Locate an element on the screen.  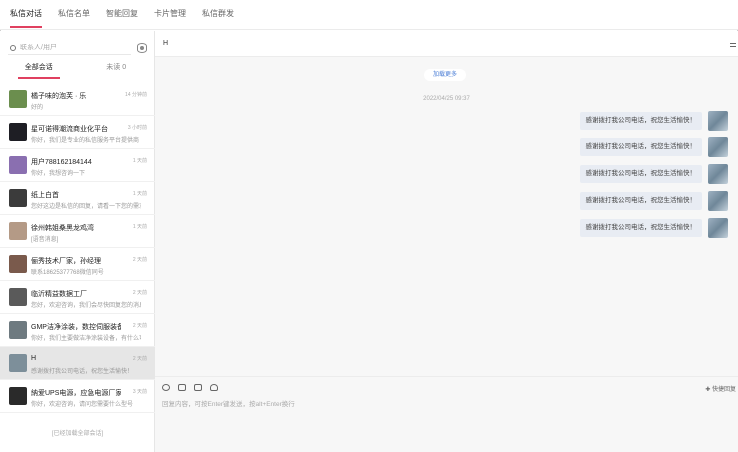
tab-unread-label: 未读 is located at coordinates (113, 67).